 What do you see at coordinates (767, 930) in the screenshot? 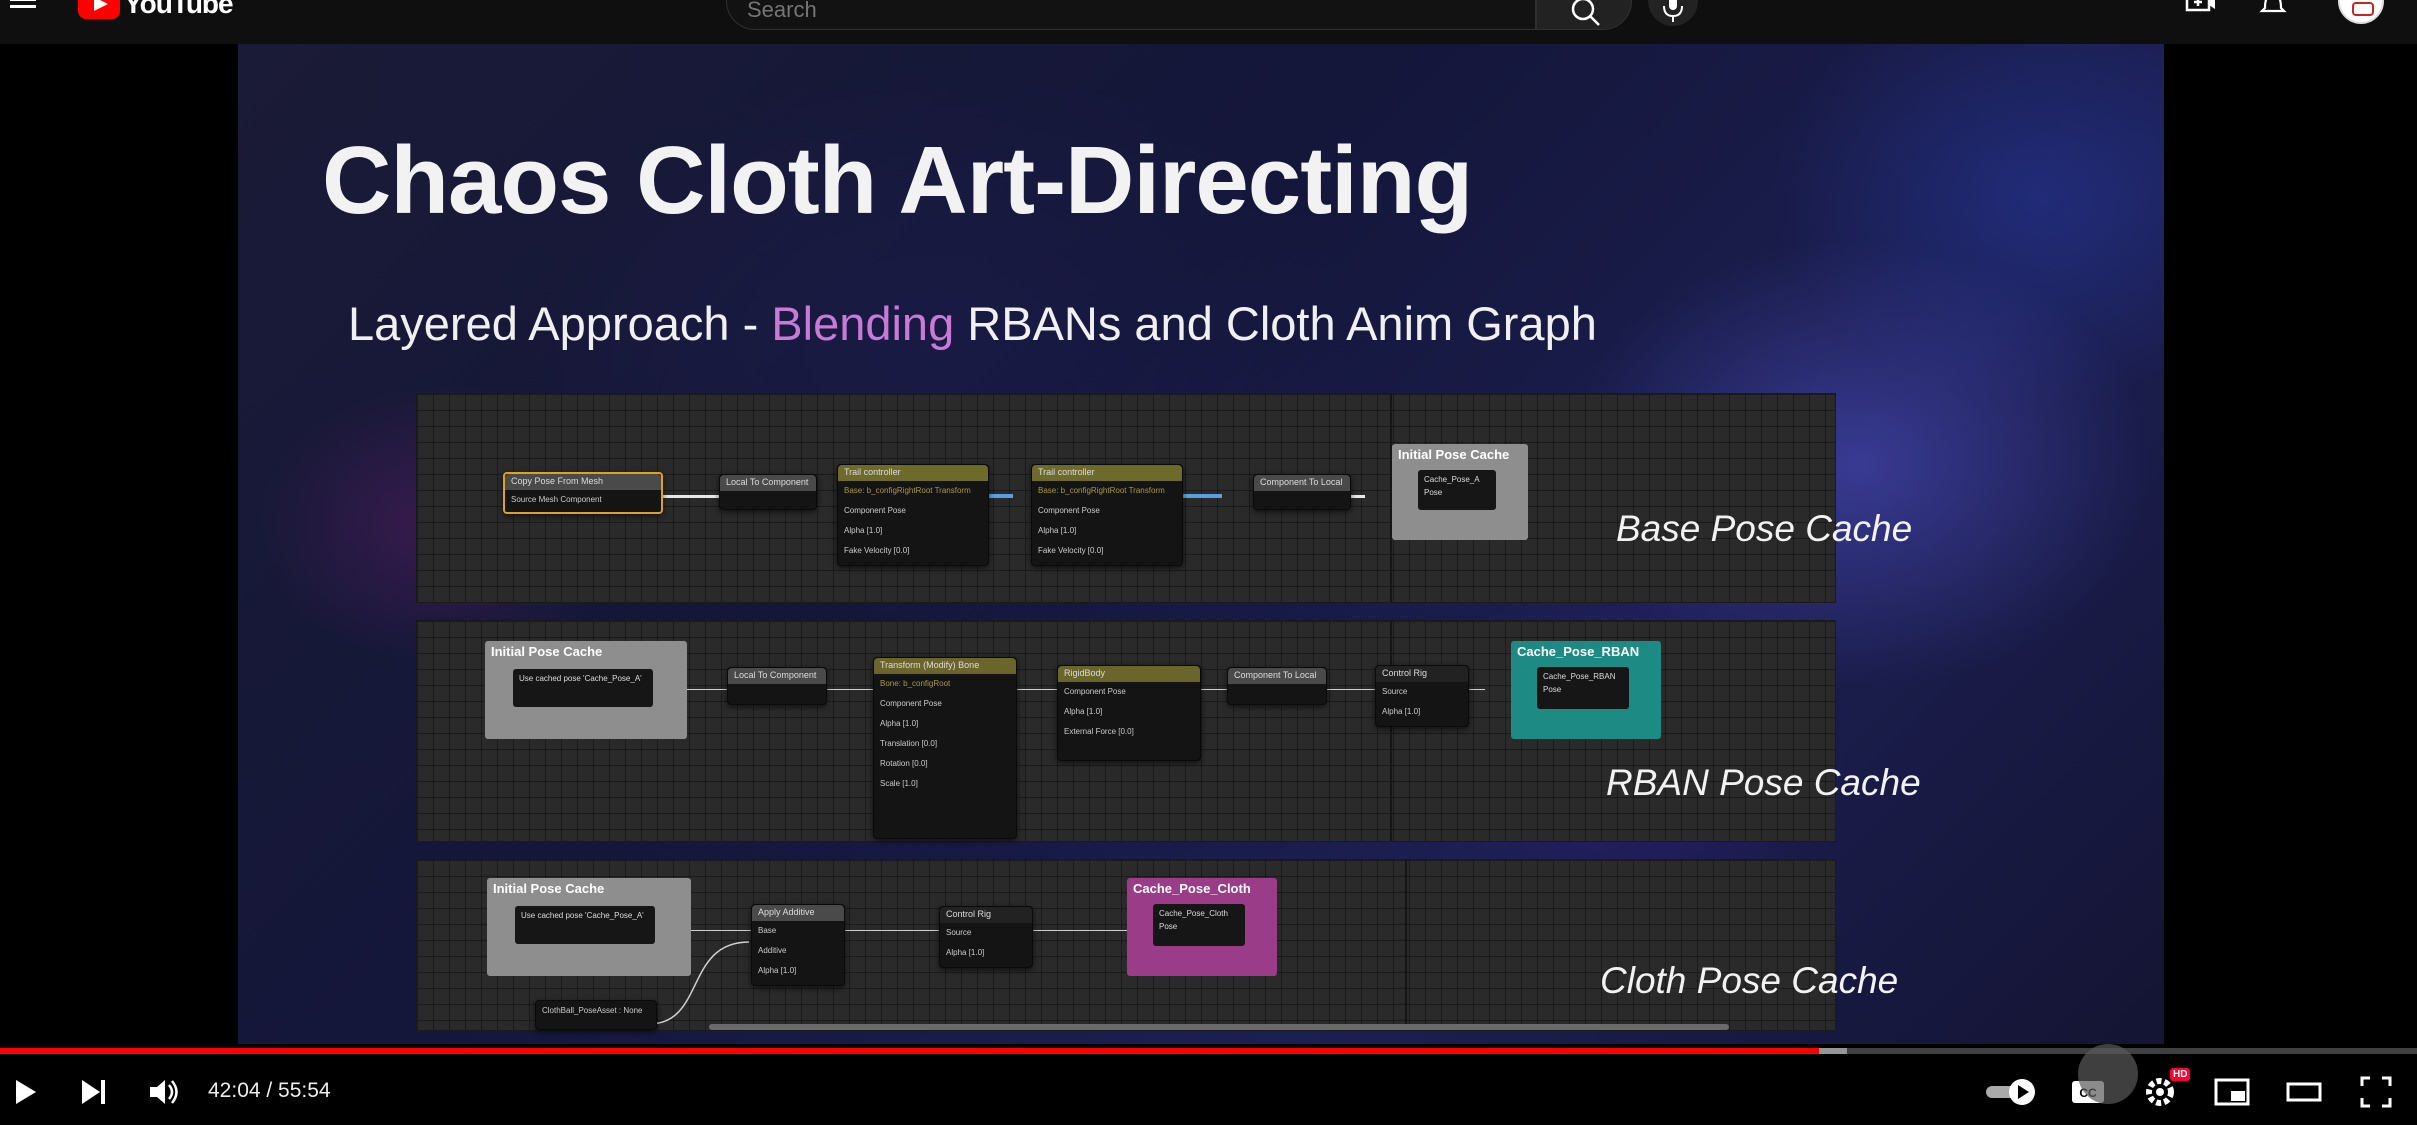
I see `node-pin: Base` at bounding box center [767, 930].